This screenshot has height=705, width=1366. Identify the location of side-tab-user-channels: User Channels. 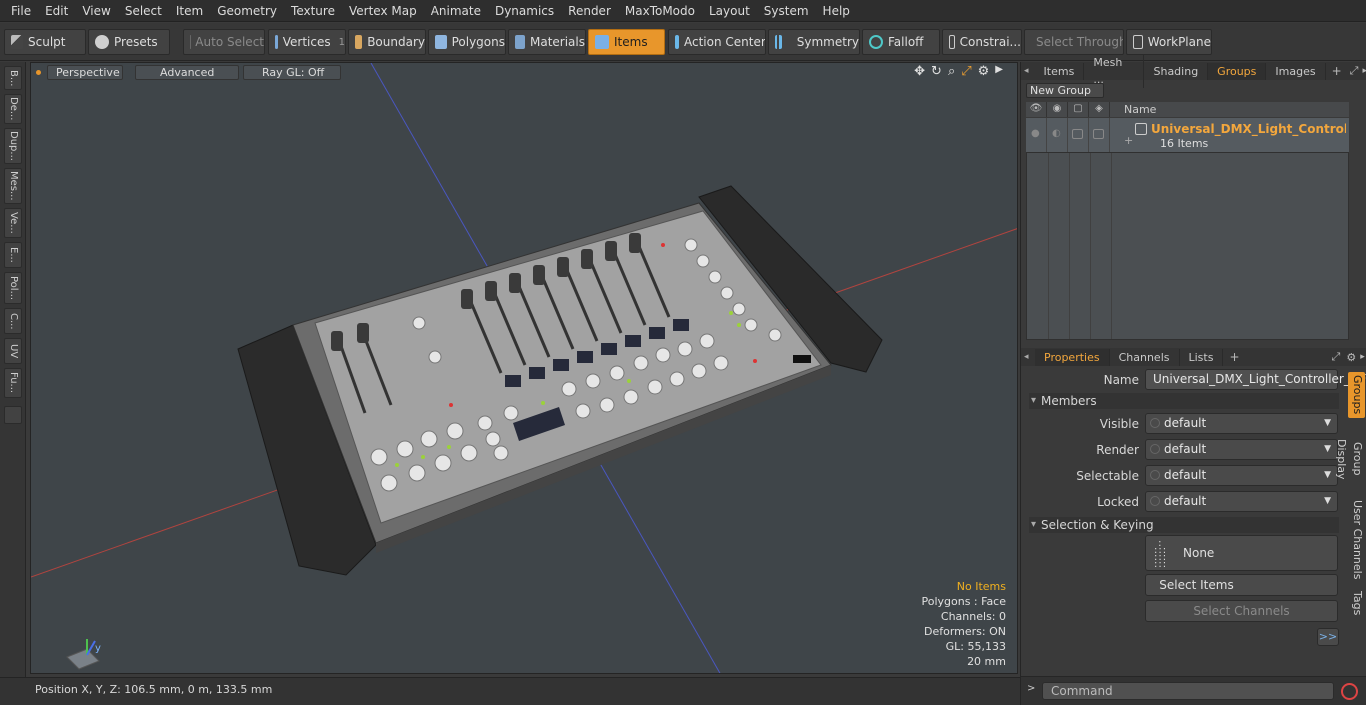
(1356, 540).